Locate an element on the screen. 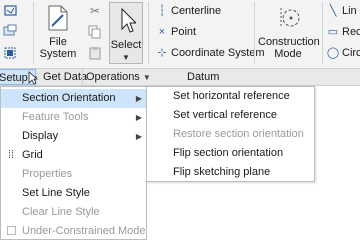 This screenshot has height=240, width=360. file-system-label-1: File is located at coordinates (58, 42).